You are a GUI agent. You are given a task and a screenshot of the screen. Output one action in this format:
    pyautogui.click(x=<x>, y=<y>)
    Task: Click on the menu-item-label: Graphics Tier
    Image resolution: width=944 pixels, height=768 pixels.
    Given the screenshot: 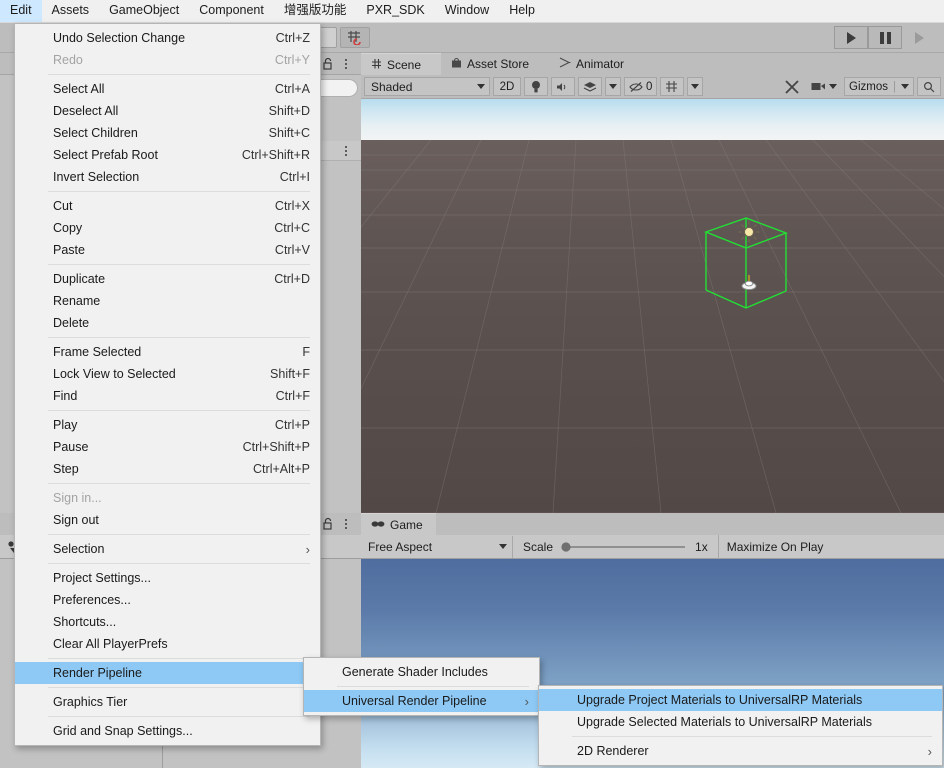 What is the action you would take?
    pyautogui.click(x=90, y=702)
    